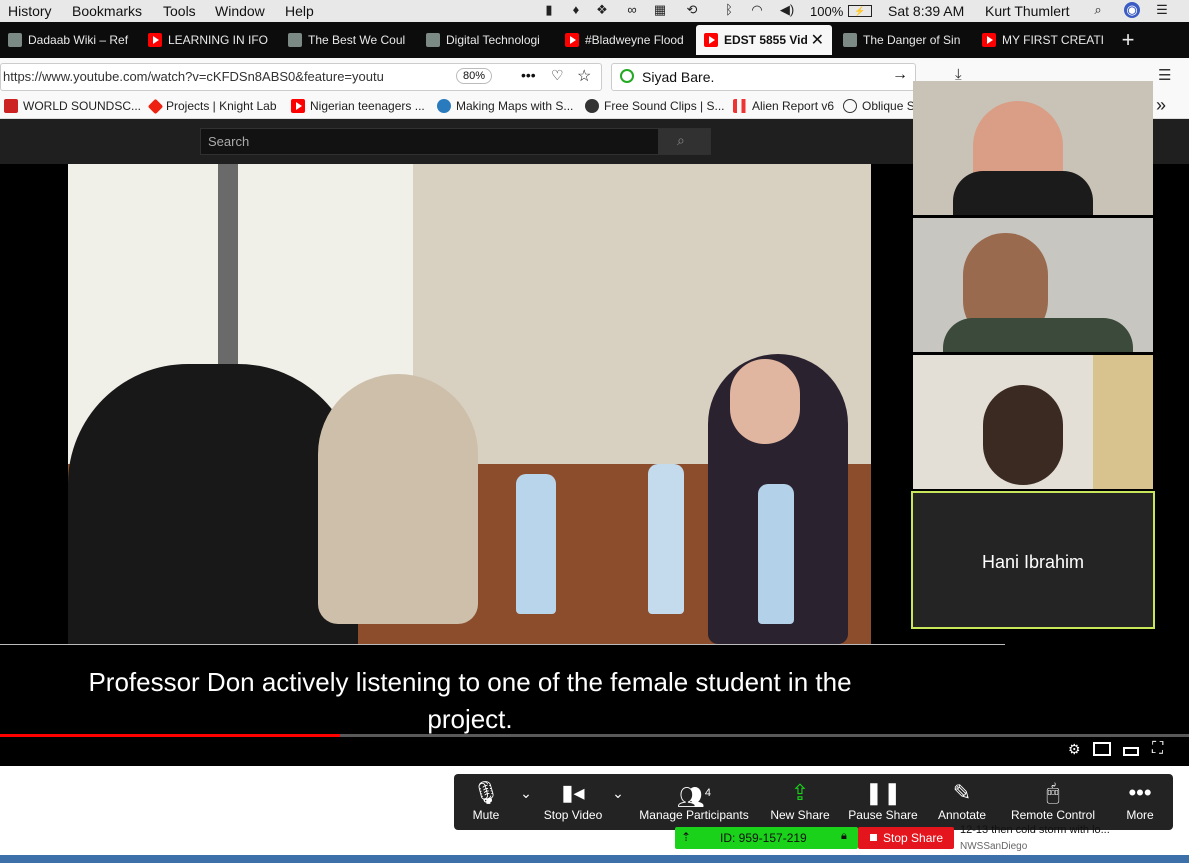  Describe the element at coordinates (474, 76) in the screenshot. I see `zoom-level-badge: 80%` at that location.